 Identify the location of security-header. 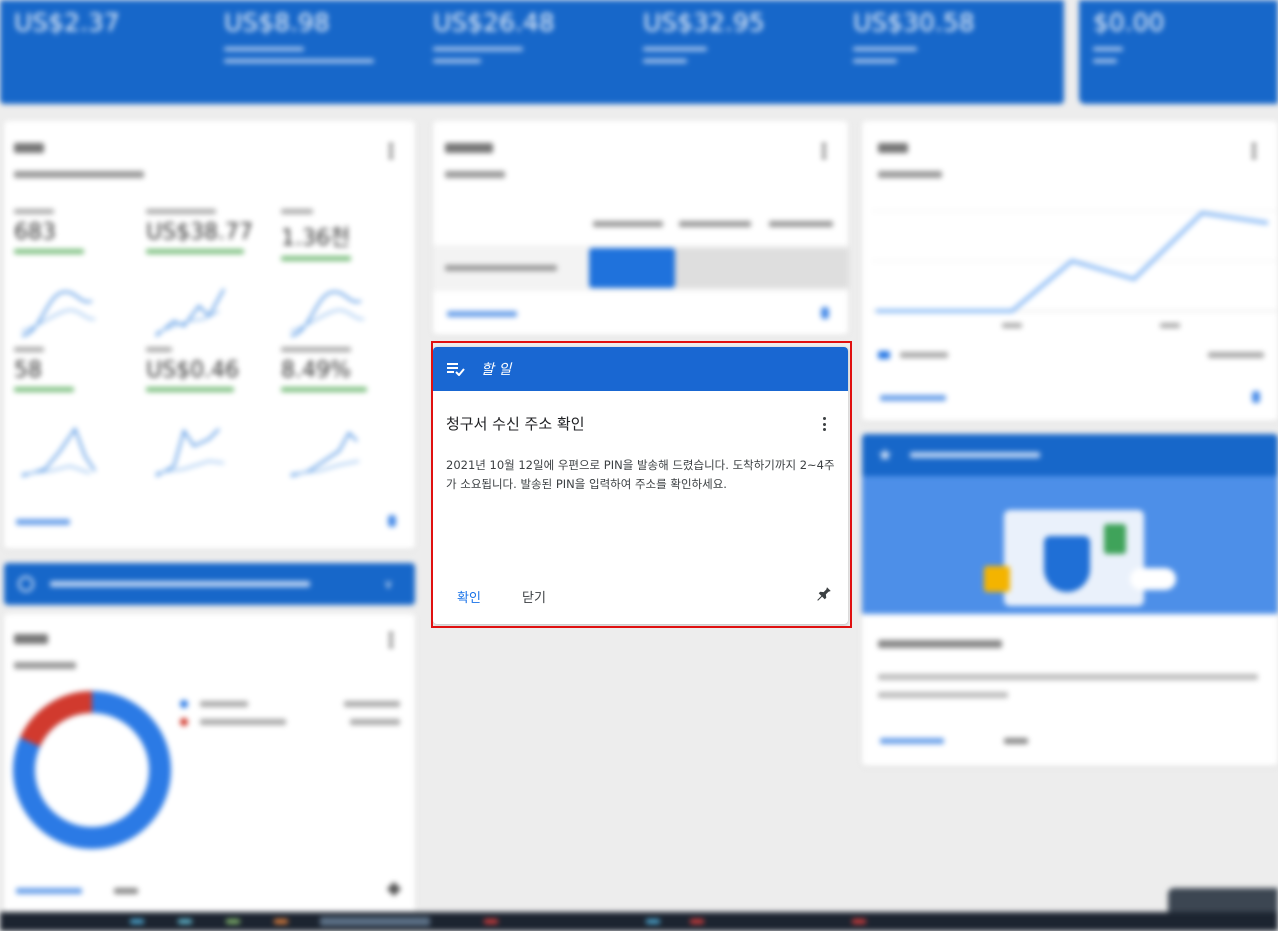
(1070, 455).